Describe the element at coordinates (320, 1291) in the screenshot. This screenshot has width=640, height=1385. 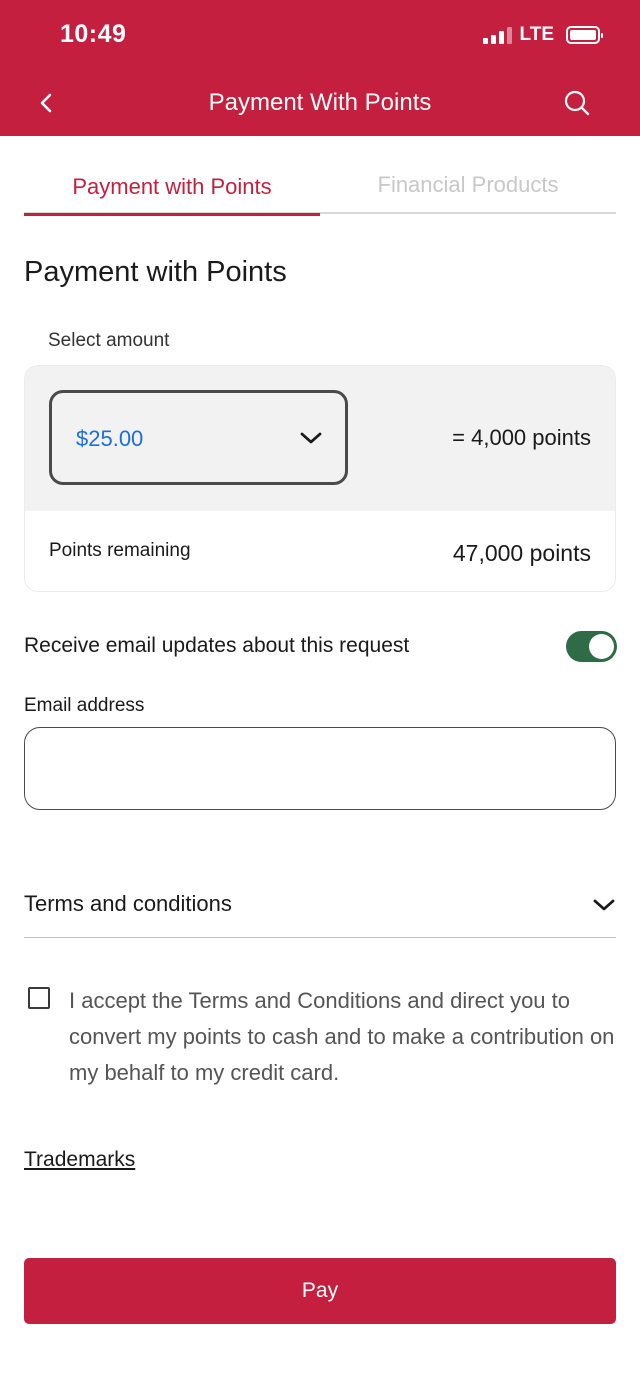
I see `pay-button: Pay` at that location.